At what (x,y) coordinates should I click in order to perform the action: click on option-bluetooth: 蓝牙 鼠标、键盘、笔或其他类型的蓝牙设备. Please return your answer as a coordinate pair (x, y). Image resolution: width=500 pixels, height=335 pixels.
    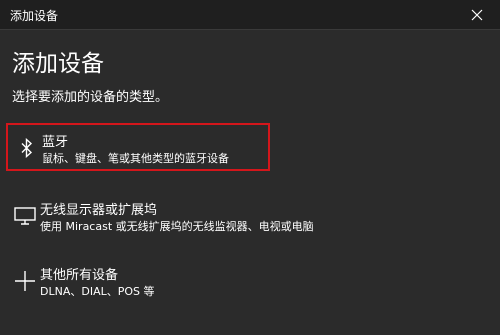
    Looking at the image, I should click on (138, 147).